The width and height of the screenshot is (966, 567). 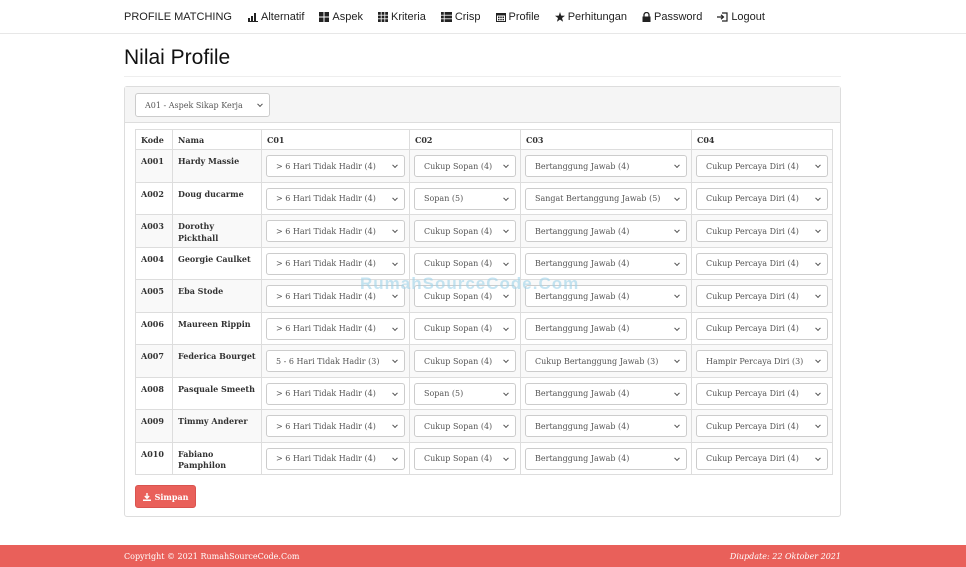 What do you see at coordinates (154, 198) in the screenshot?
I see `cell-kode: A002` at bounding box center [154, 198].